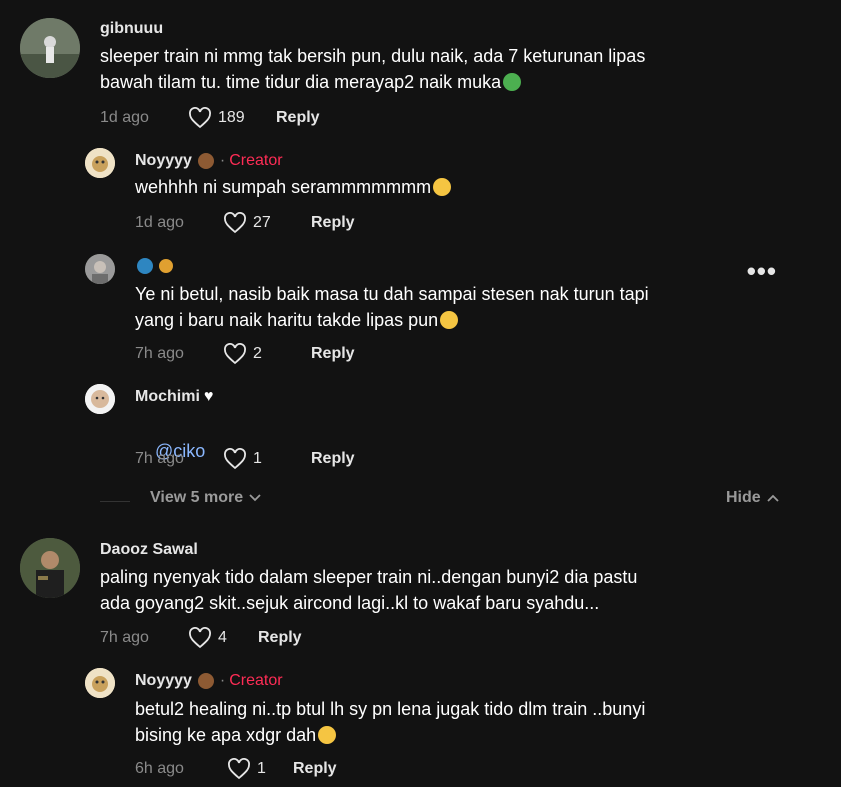 The image size is (841, 787). What do you see at coordinates (449, 320) in the screenshot?
I see `laughing-face-emoji-icon` at bounding box center [449, 320].